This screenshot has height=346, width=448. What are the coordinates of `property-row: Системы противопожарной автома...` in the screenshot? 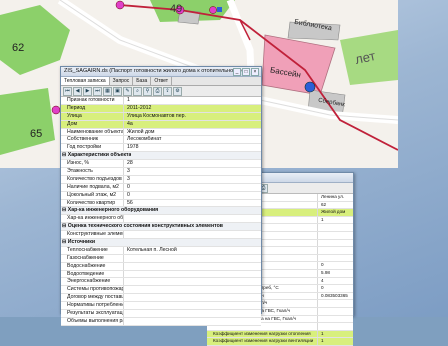 It's located at (161, 290).